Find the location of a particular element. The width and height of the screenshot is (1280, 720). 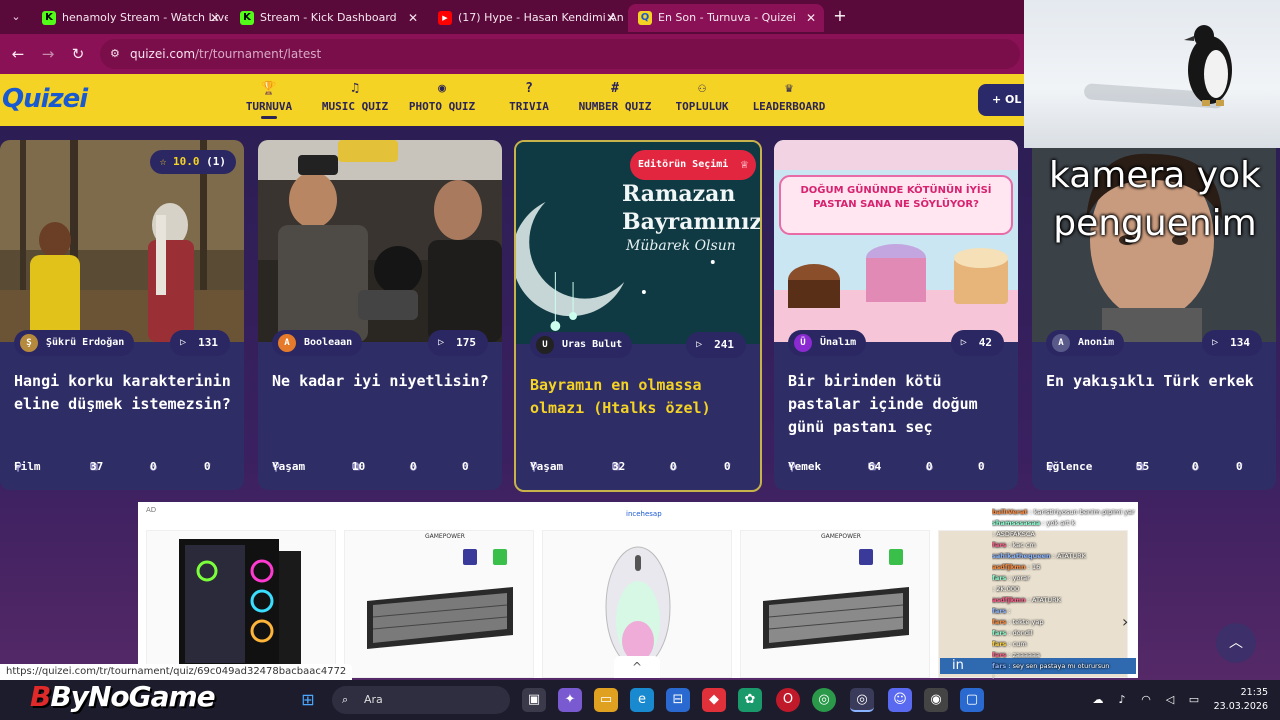

ad-collapse-button: ^ is located at coordinates (637, 667).